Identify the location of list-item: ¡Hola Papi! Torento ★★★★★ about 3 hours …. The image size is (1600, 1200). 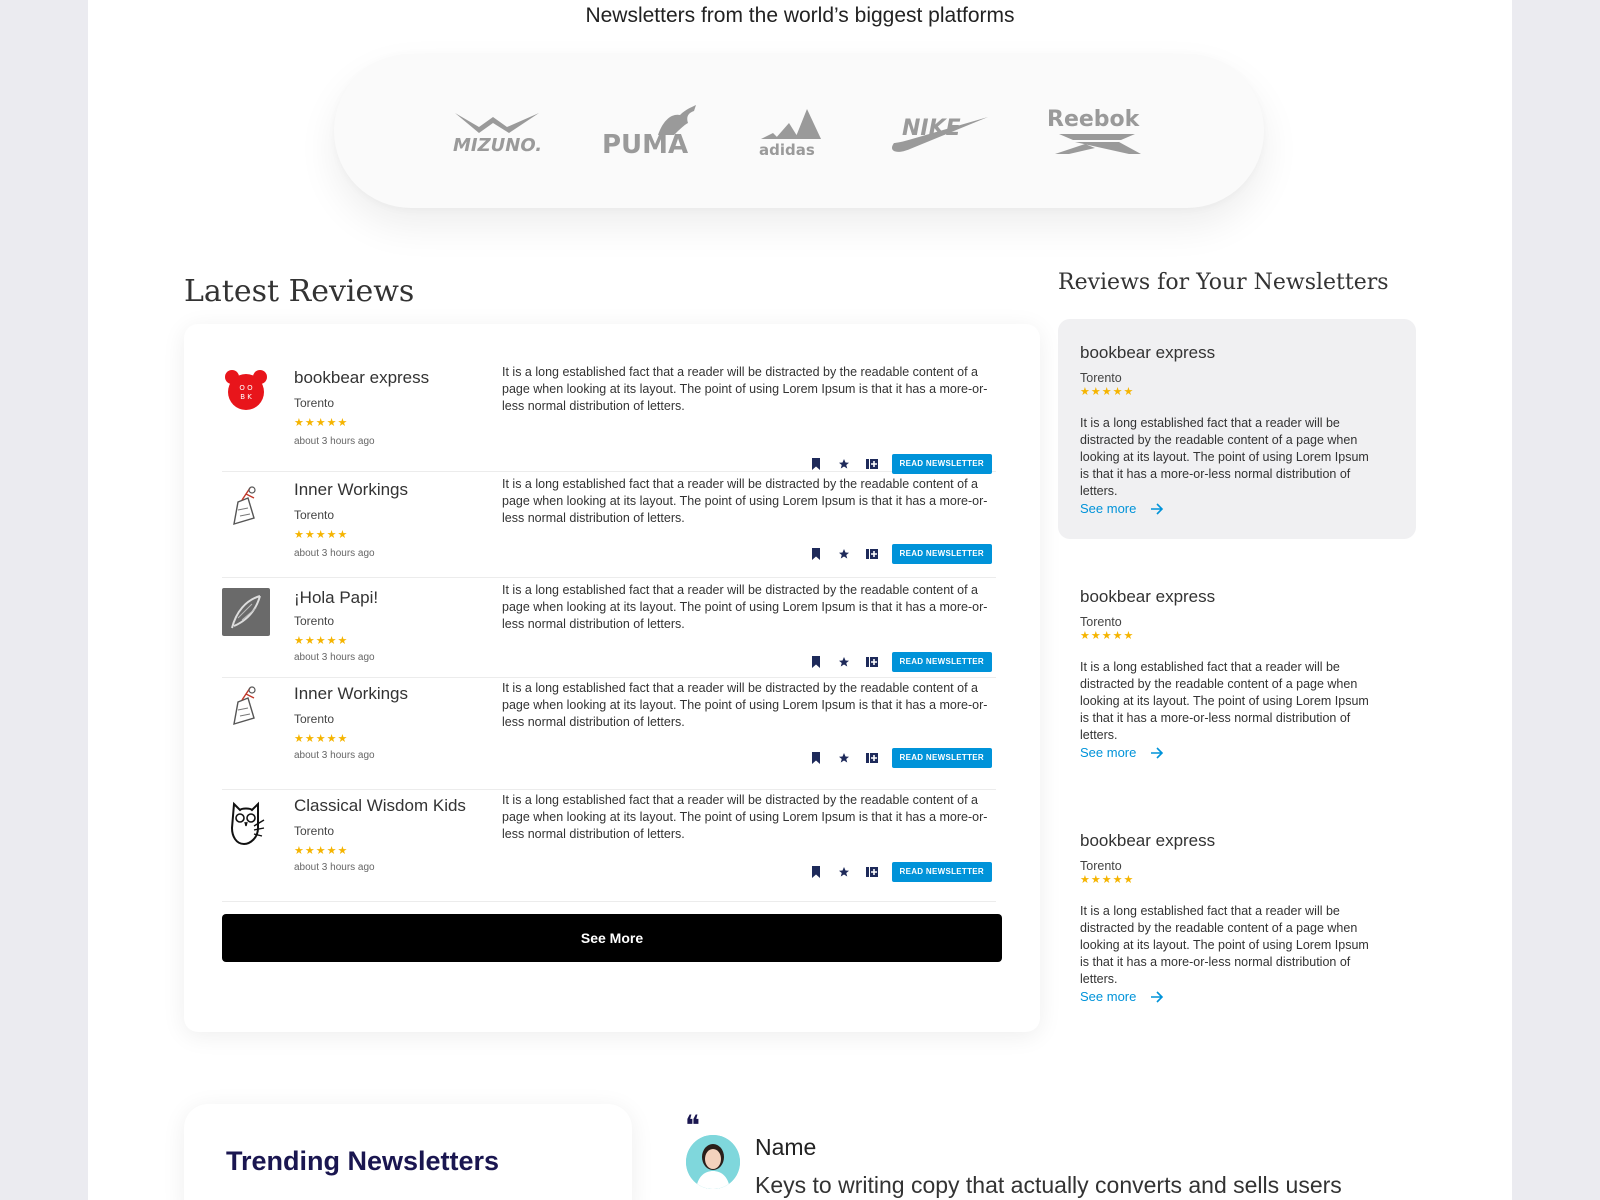
(609, 628).